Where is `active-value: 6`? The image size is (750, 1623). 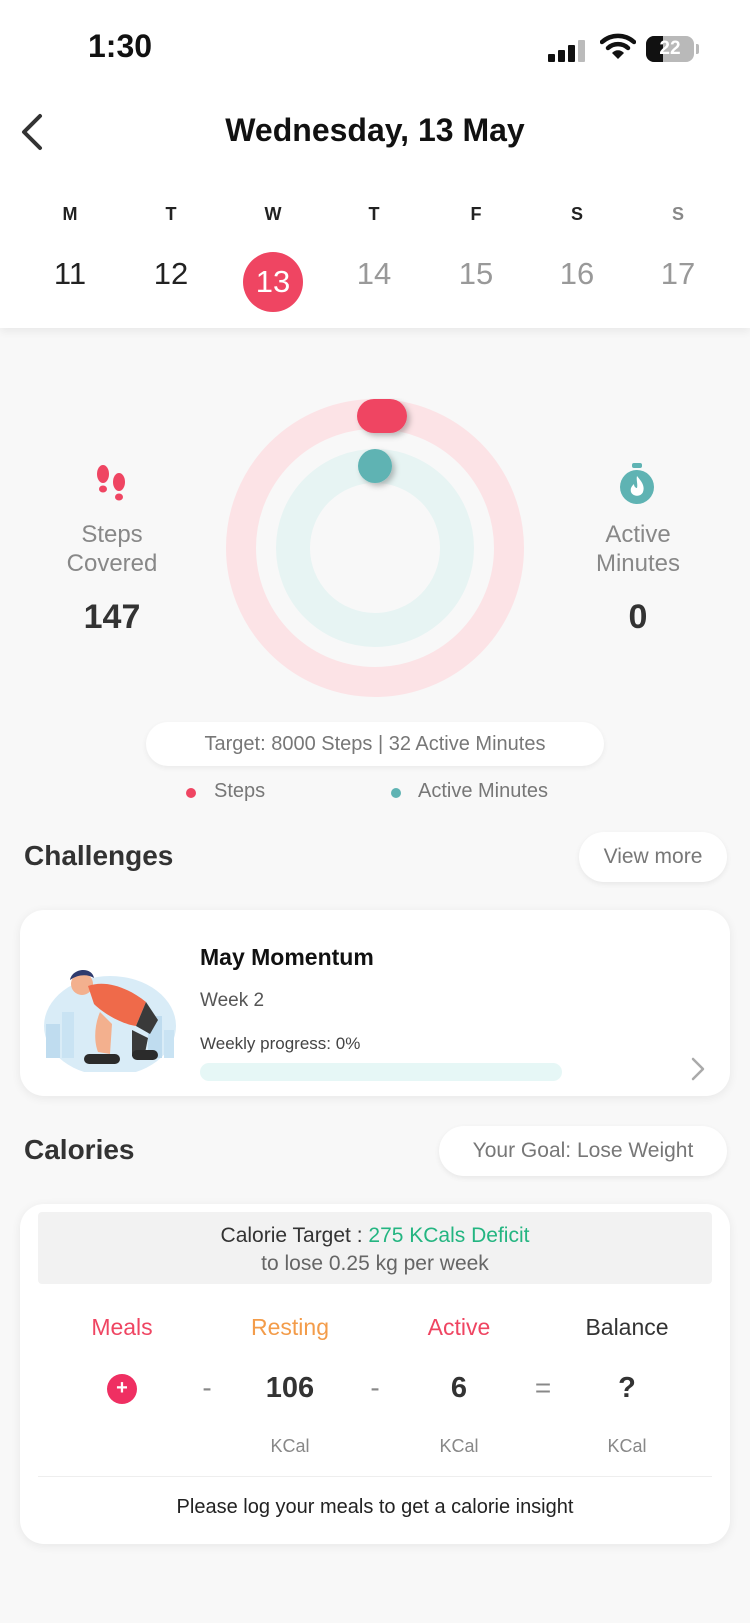 active-value: 6 is located at coordinates (459, 1388).